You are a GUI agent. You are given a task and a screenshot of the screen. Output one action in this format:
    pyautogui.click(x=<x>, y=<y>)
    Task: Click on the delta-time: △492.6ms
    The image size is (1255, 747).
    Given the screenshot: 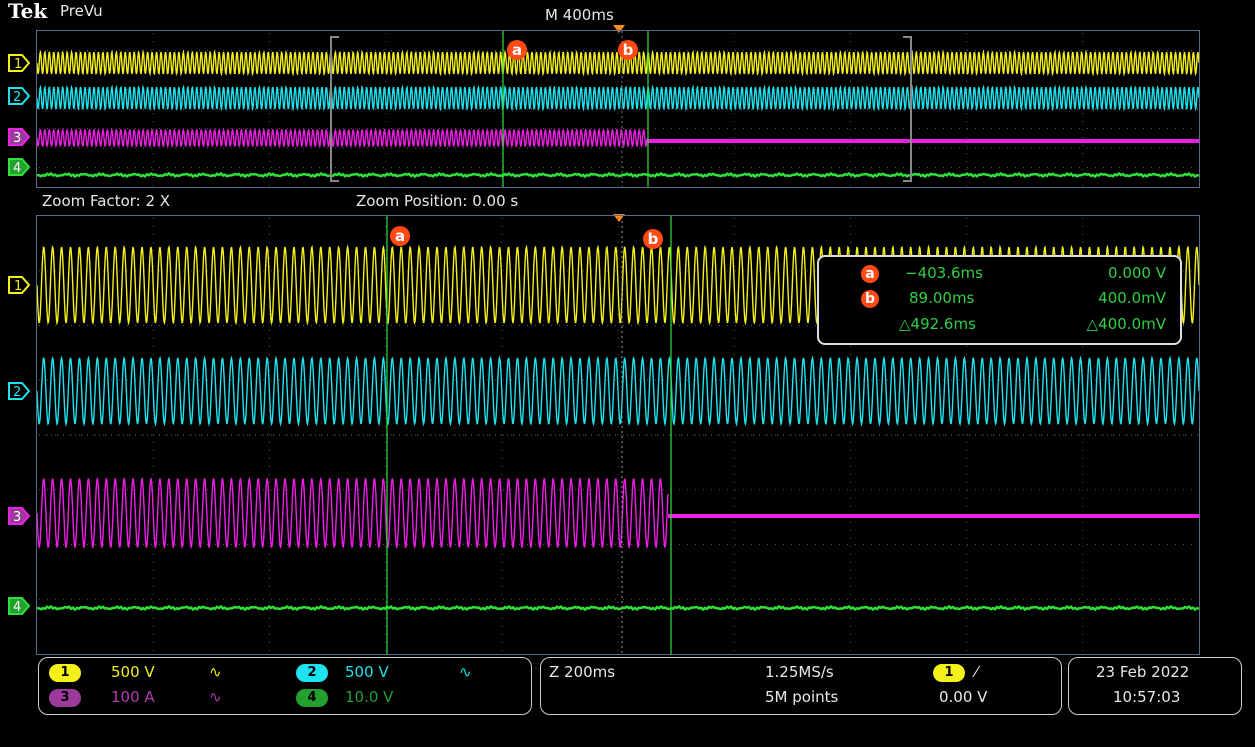 What is the action you would take?
    pyautogui.click(x=937, y=324)
    